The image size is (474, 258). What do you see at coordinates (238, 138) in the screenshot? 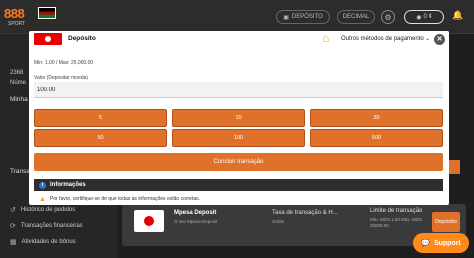
I see `amount-button-100: 100` at bounding box center [238, 138].